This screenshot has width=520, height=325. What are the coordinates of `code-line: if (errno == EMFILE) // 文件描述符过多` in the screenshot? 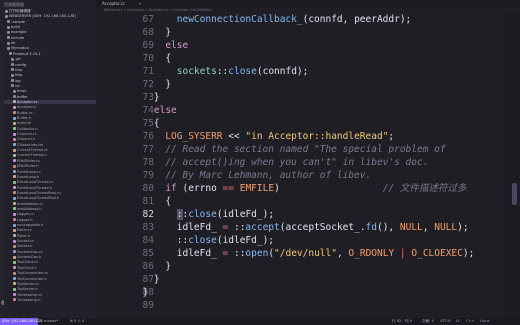 It's located at (298, 188).